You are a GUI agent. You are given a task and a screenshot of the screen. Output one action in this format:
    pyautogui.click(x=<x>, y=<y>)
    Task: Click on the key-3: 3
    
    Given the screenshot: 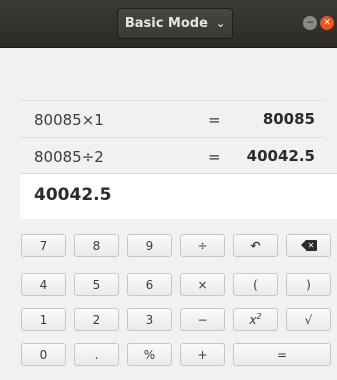 What is the action you would take?
    pyautogui.click(x=149, y=319)
    